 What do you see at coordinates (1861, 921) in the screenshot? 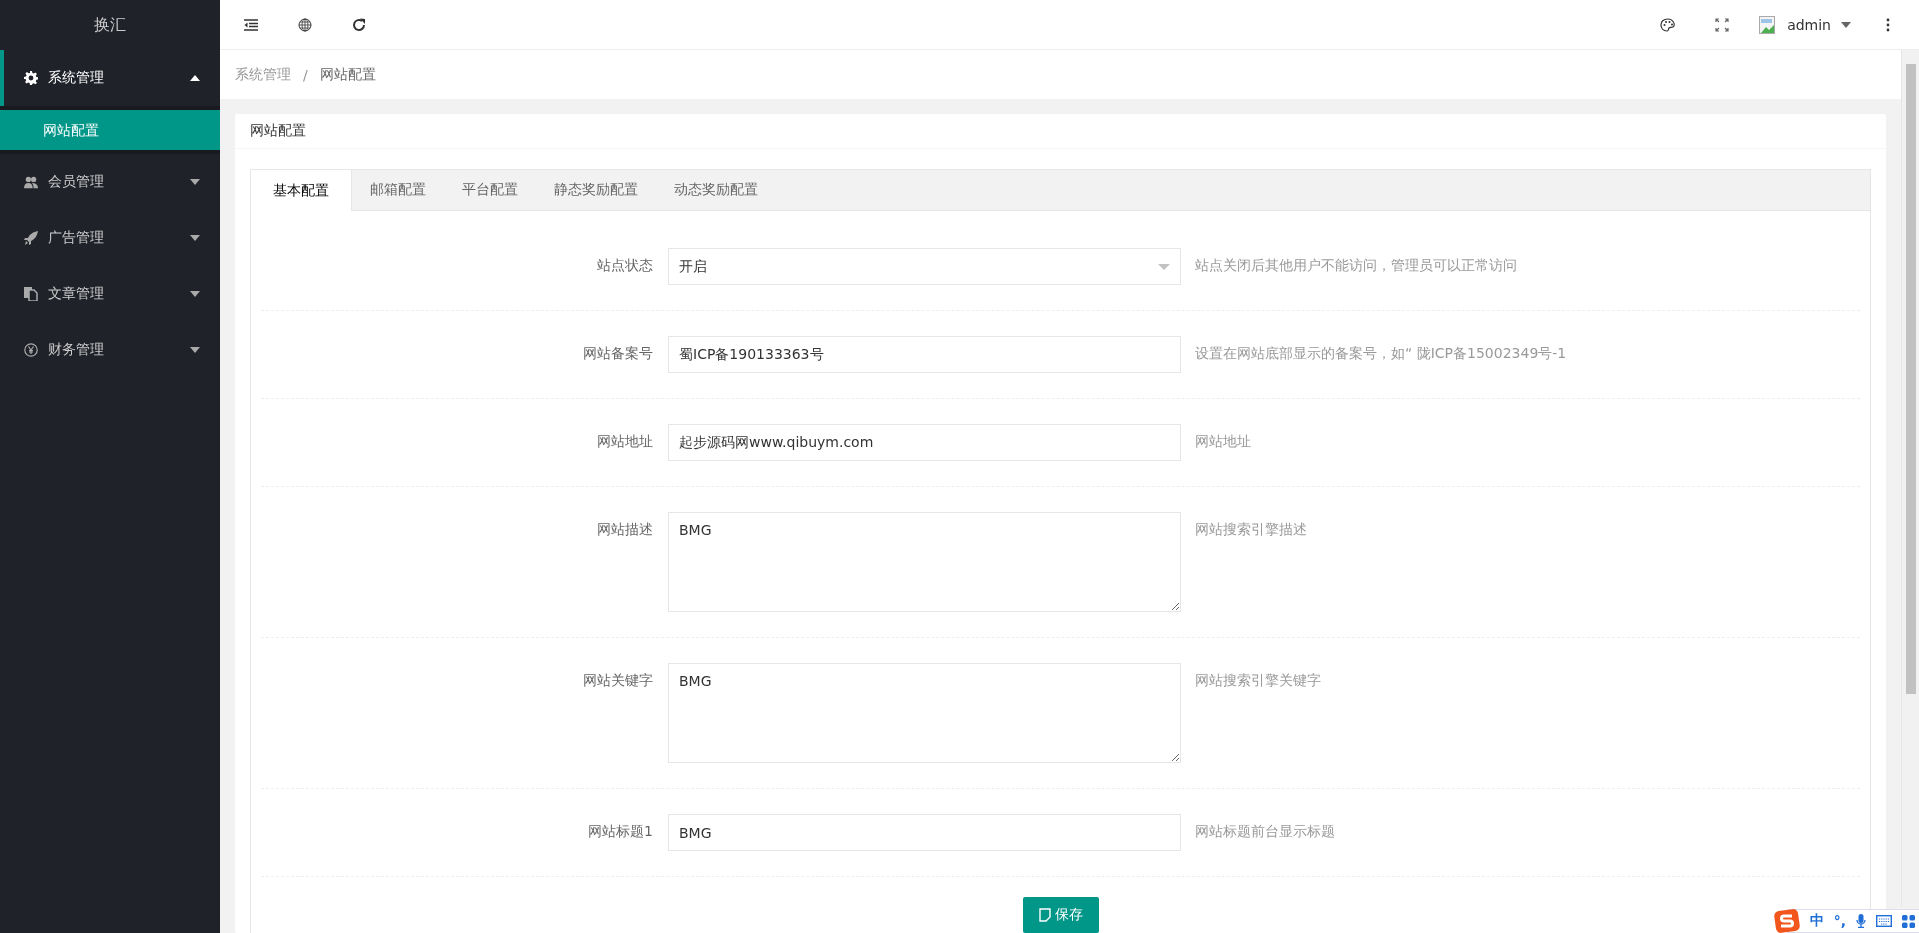
I see `microphone-icon` at bounding box center [1861, 921].